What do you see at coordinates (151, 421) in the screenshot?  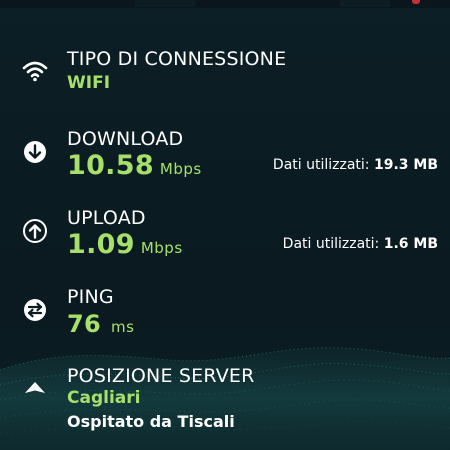 I see `server-host: Ospitato da Tiscali` at bounding box center [151, 421].